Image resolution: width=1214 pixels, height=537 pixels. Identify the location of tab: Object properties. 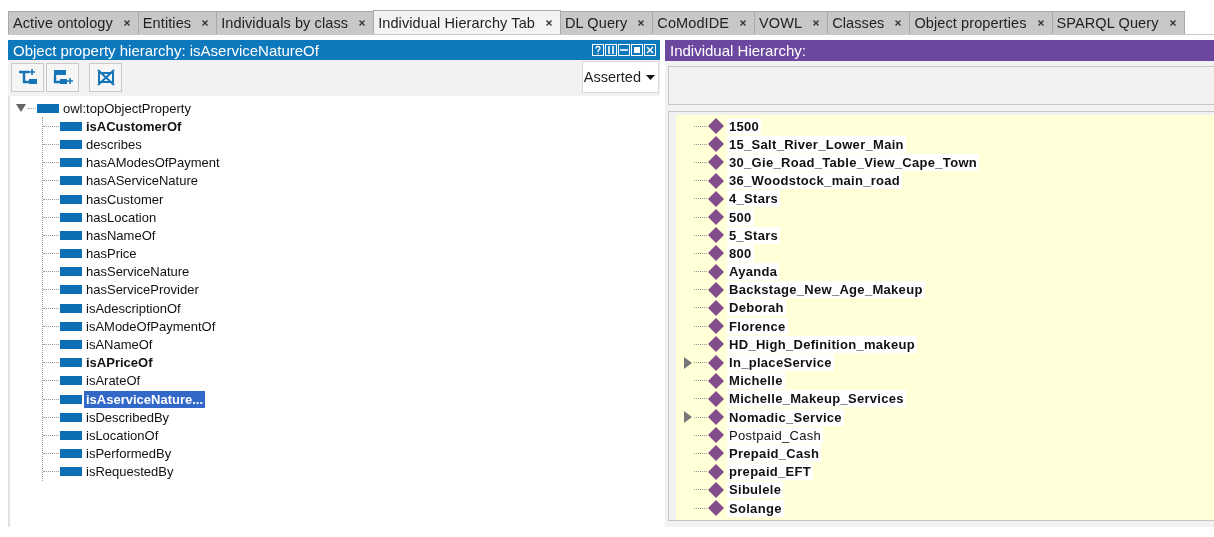
(981, 22).